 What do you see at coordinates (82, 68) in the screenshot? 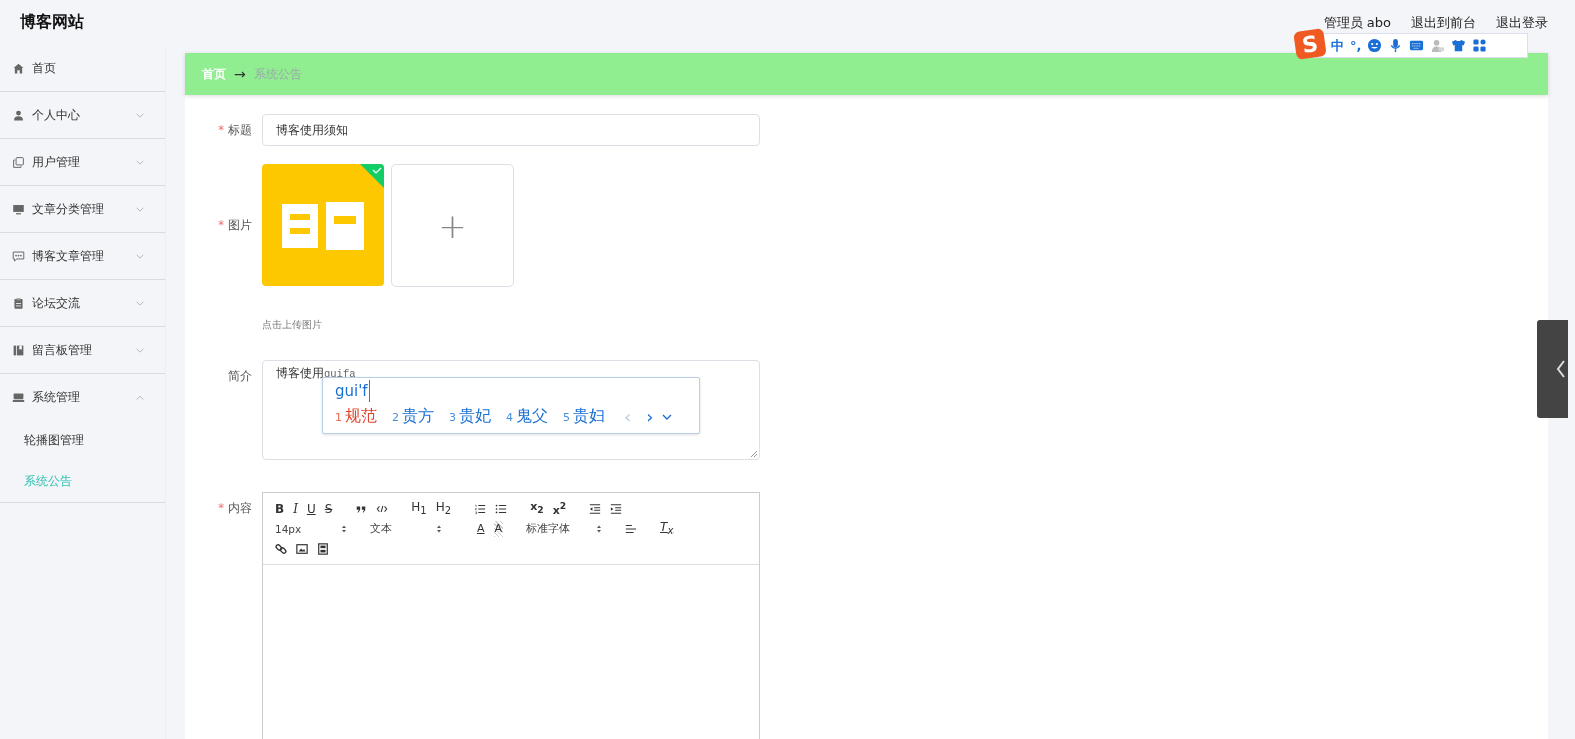
I see `menu-item: 首页` at bounding box center [82, 68].